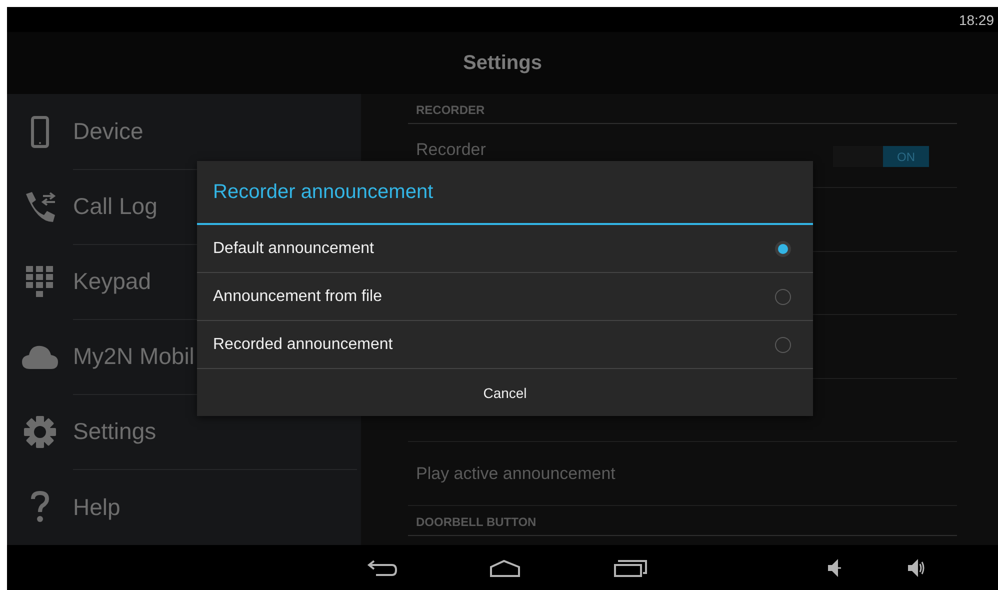 The image size is (998, 590). What do you see at coordinates (502, 63) in the screenshot?
I see `screen-title: Settings` at bounding box center [502, 63].